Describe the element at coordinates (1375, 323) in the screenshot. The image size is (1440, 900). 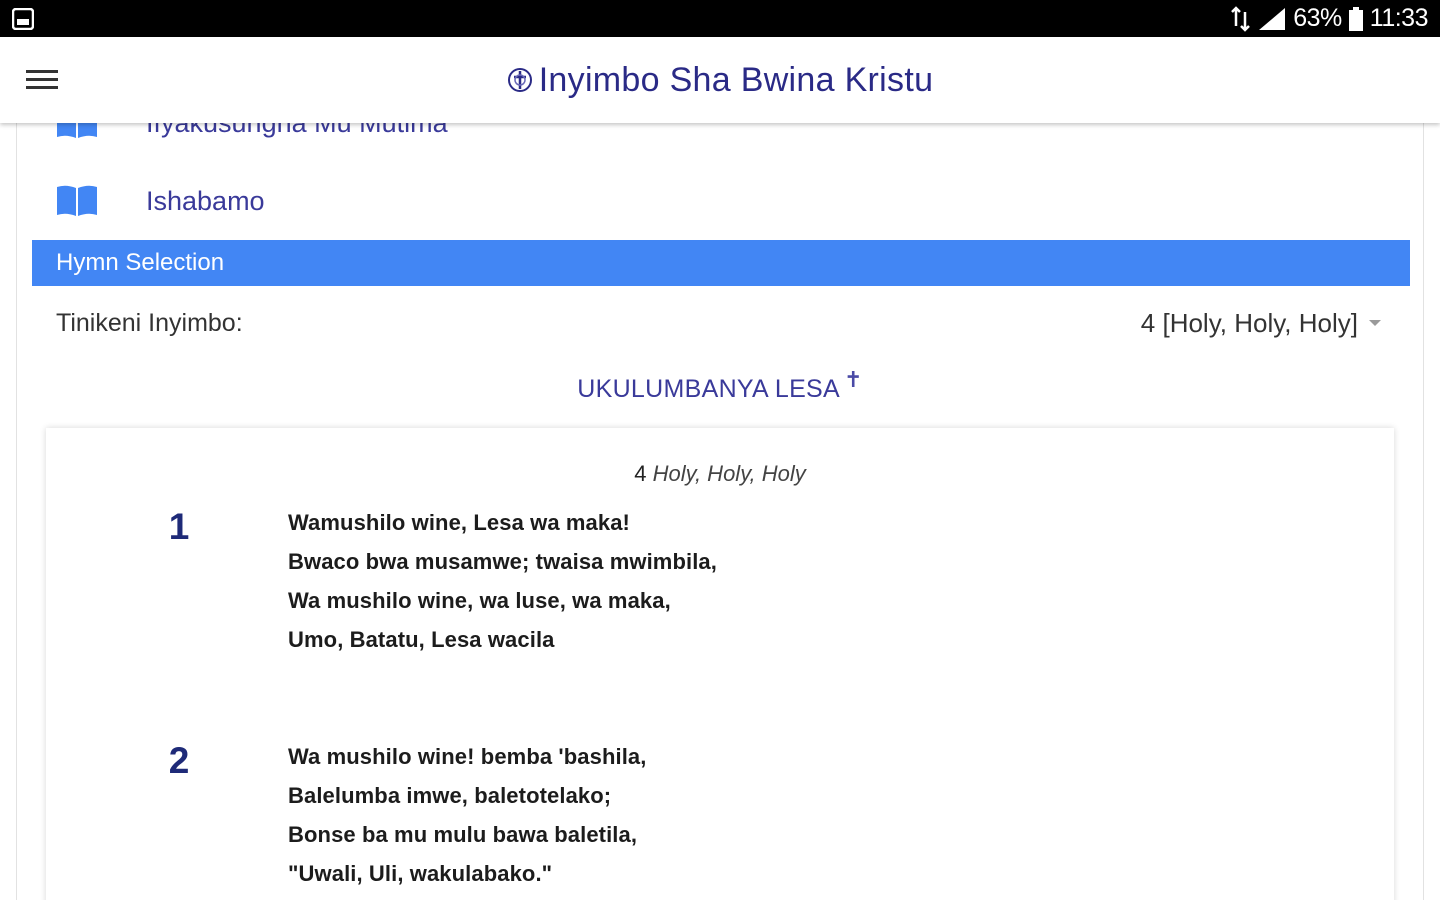
I see `dropdown-arrow-icon` at that location.